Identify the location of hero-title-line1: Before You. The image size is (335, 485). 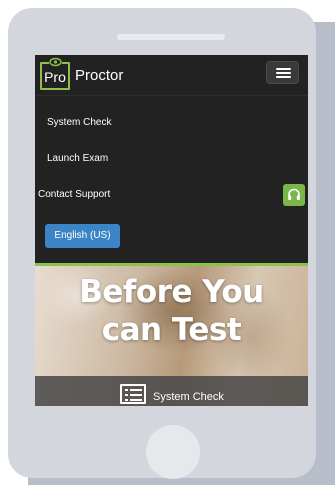
(171, 292).